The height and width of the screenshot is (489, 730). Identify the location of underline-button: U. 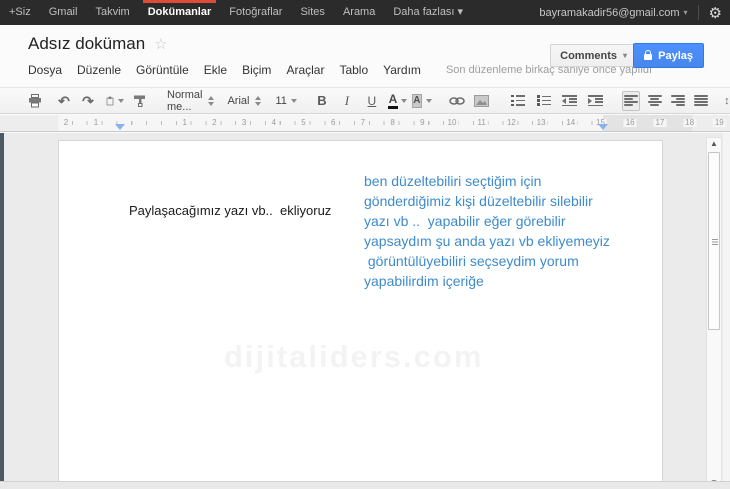
(372, 101).